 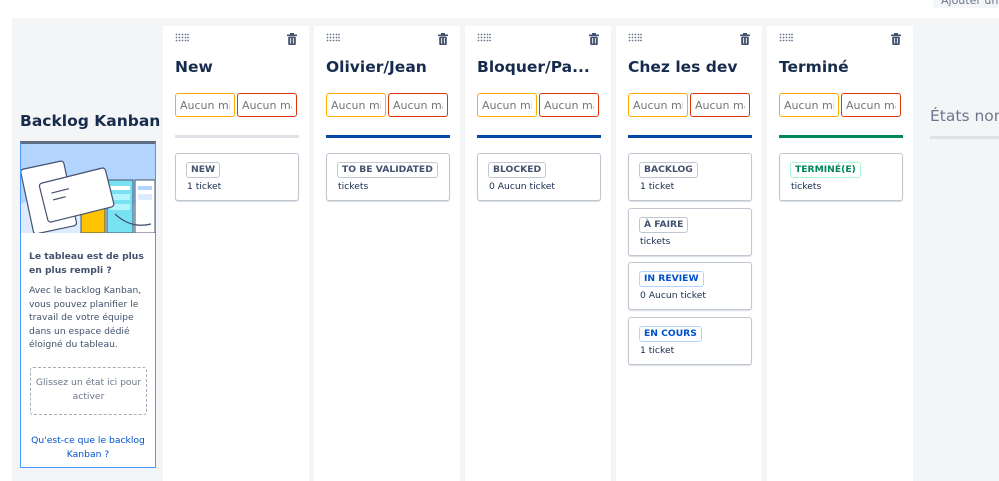 I want to click on status-lozenge: BACKLOG, so click(x=668, y=170).